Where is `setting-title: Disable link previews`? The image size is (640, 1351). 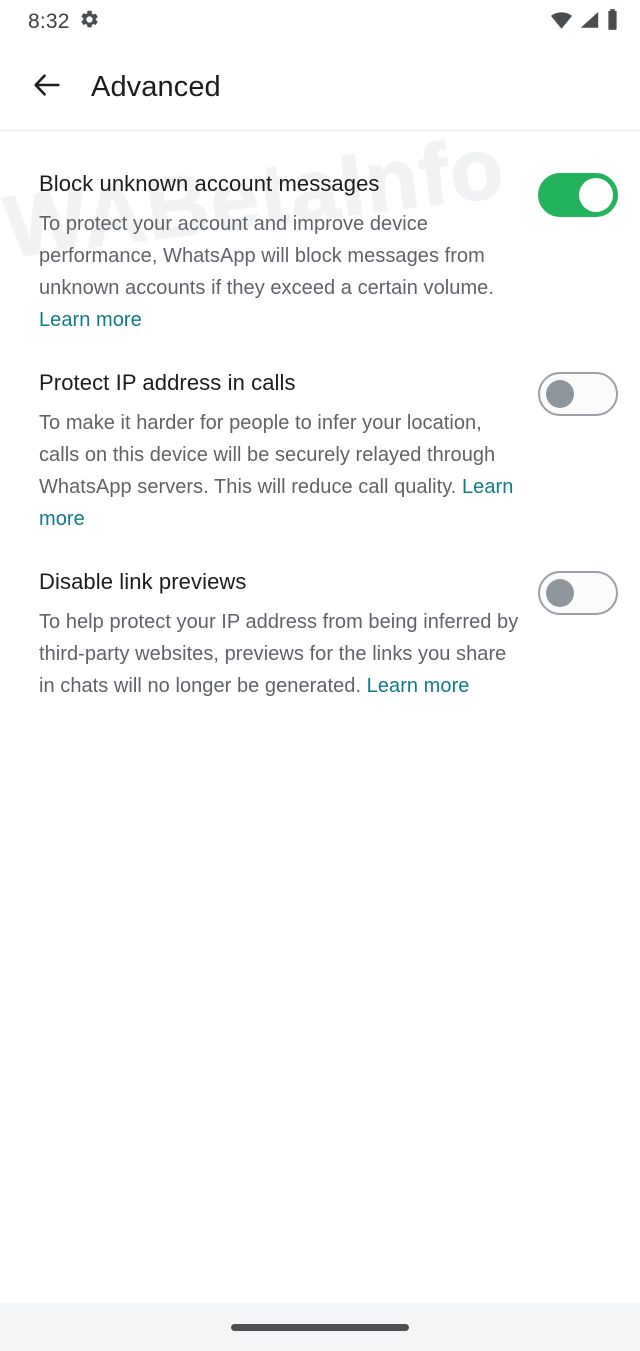
setting-title: Disable link previews is located at coordinates (143, 581).